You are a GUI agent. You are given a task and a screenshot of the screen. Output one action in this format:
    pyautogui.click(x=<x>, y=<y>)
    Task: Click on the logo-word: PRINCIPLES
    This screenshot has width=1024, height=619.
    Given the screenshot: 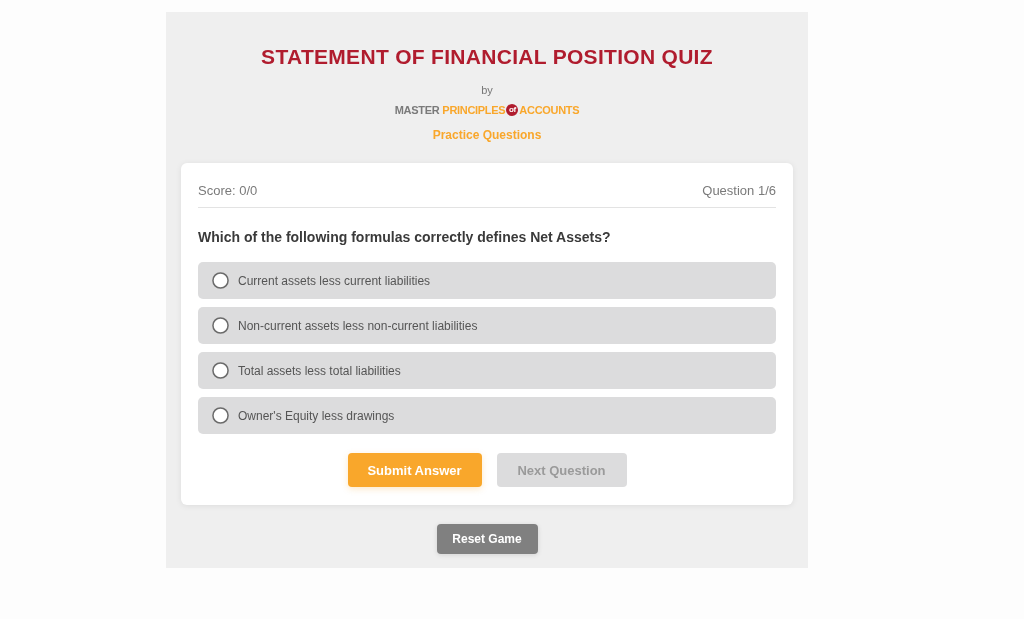 What is the action you would take?
    pyautogui.click(x=474, y=110)
    